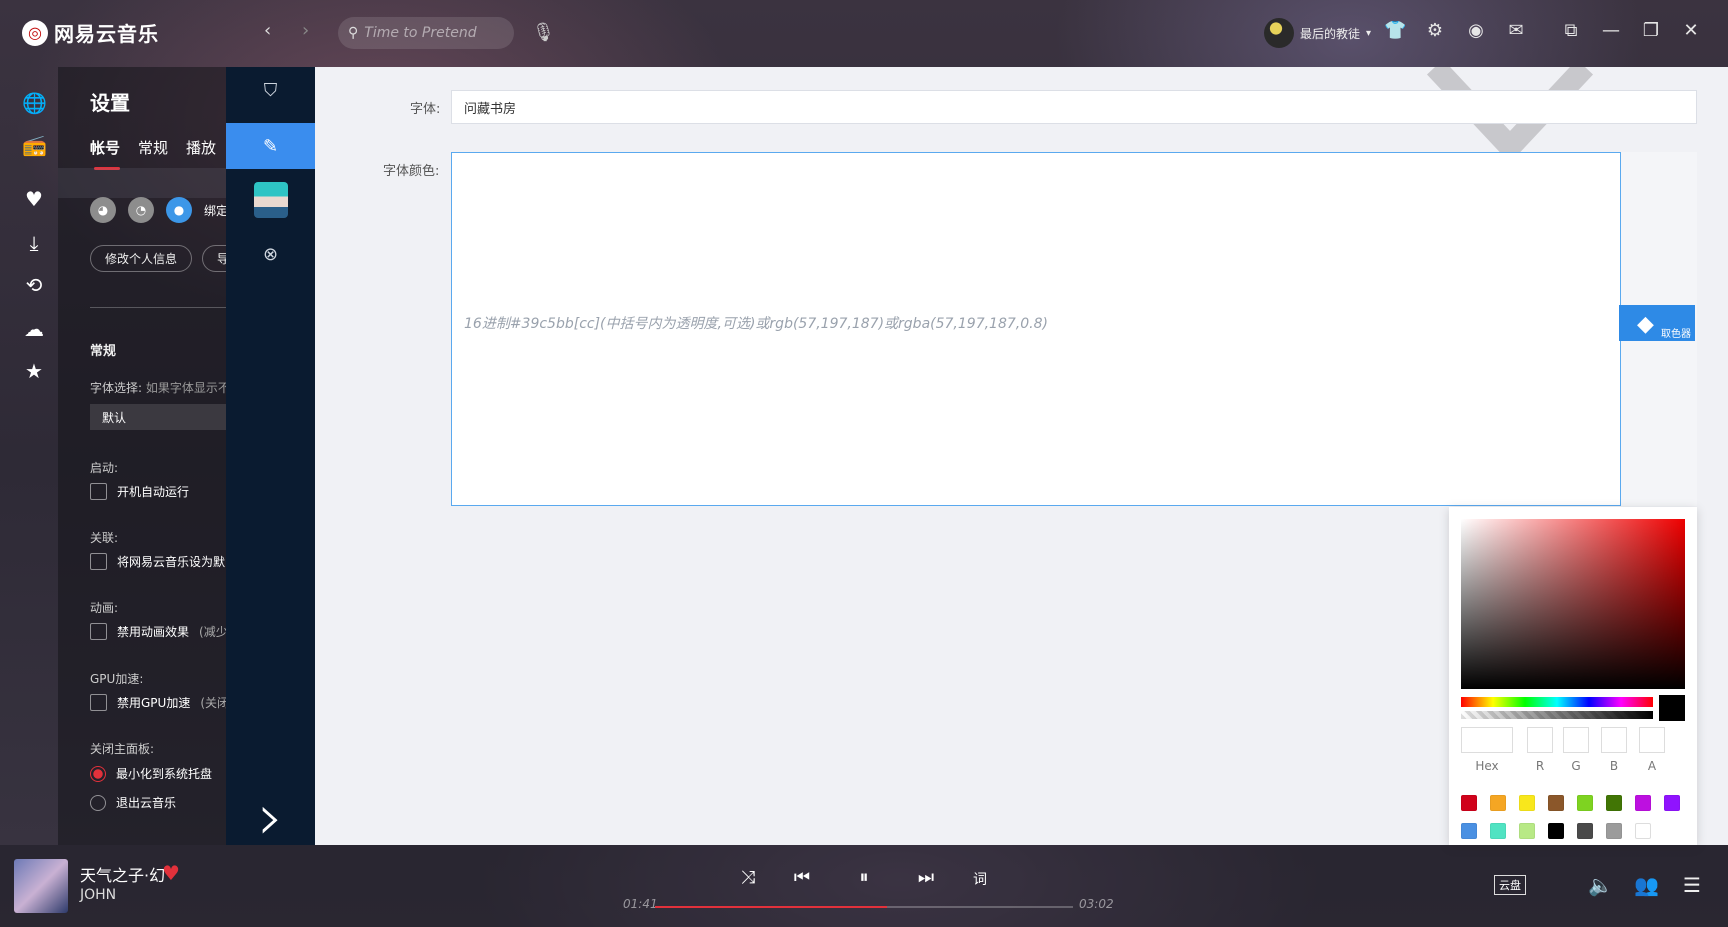 The width and height of the screenshot is (1728, 927). I want to click on app-logo: ◎ 网易云音乐, so click(90, 32).